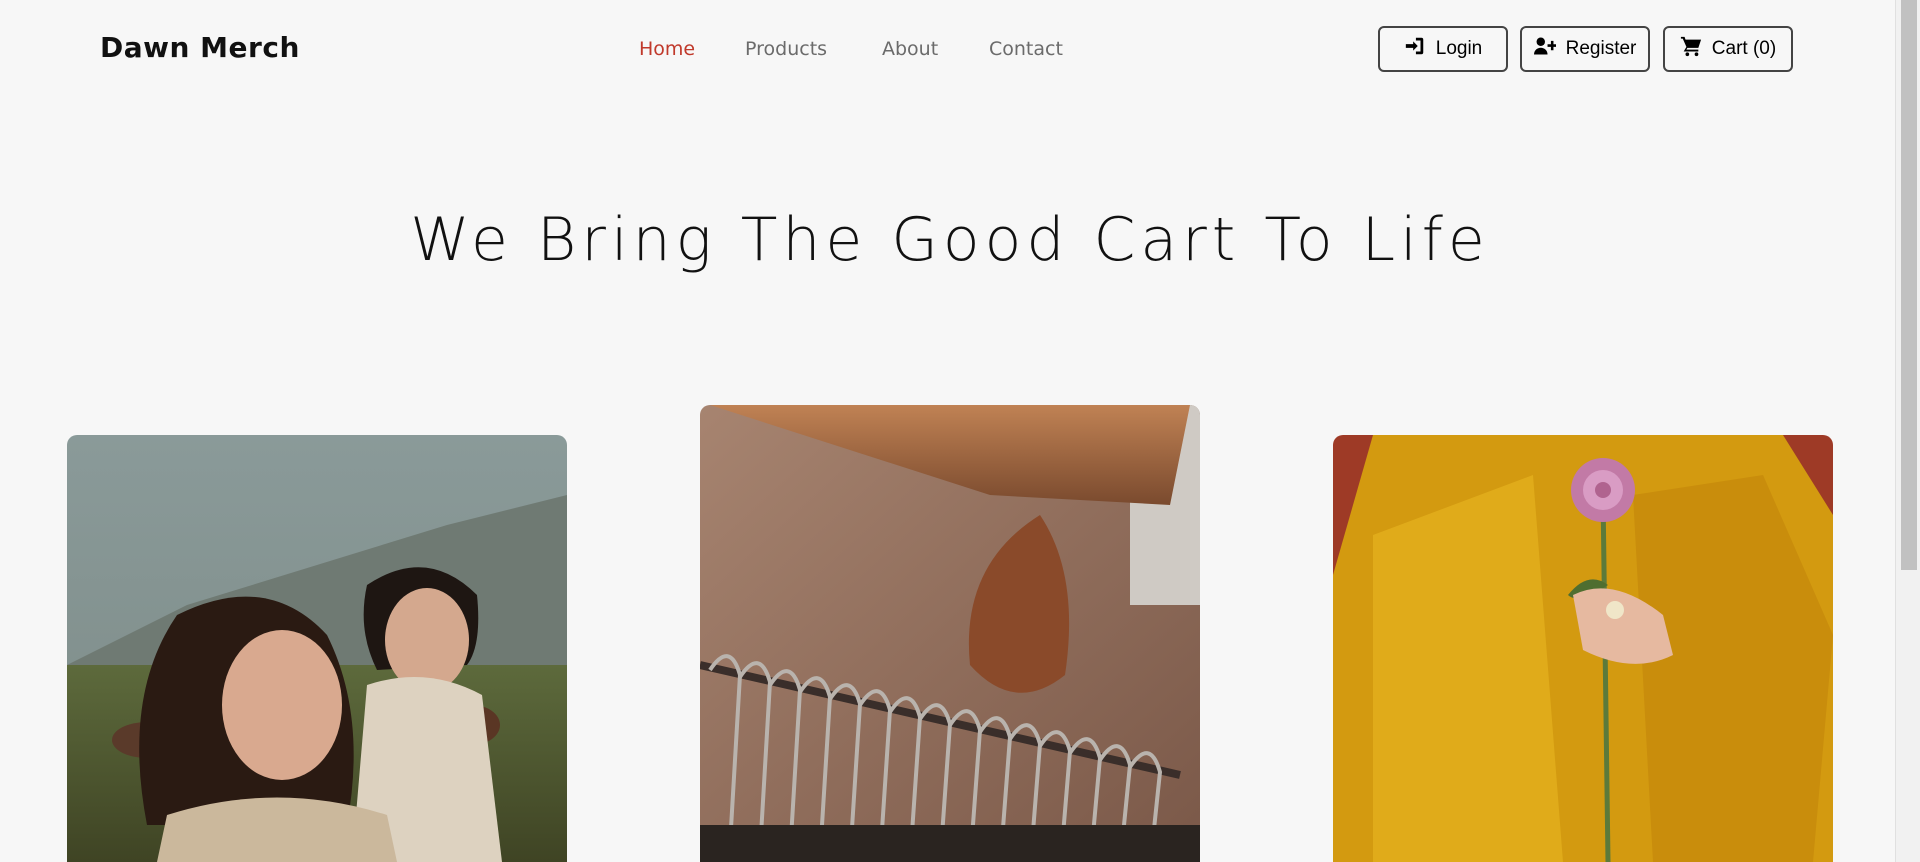 The image size is (1920, 862). What do you see at coordinates (317, 648) in the screenshot?
I see `product-image-people-field` at bounding box center [317, 648].